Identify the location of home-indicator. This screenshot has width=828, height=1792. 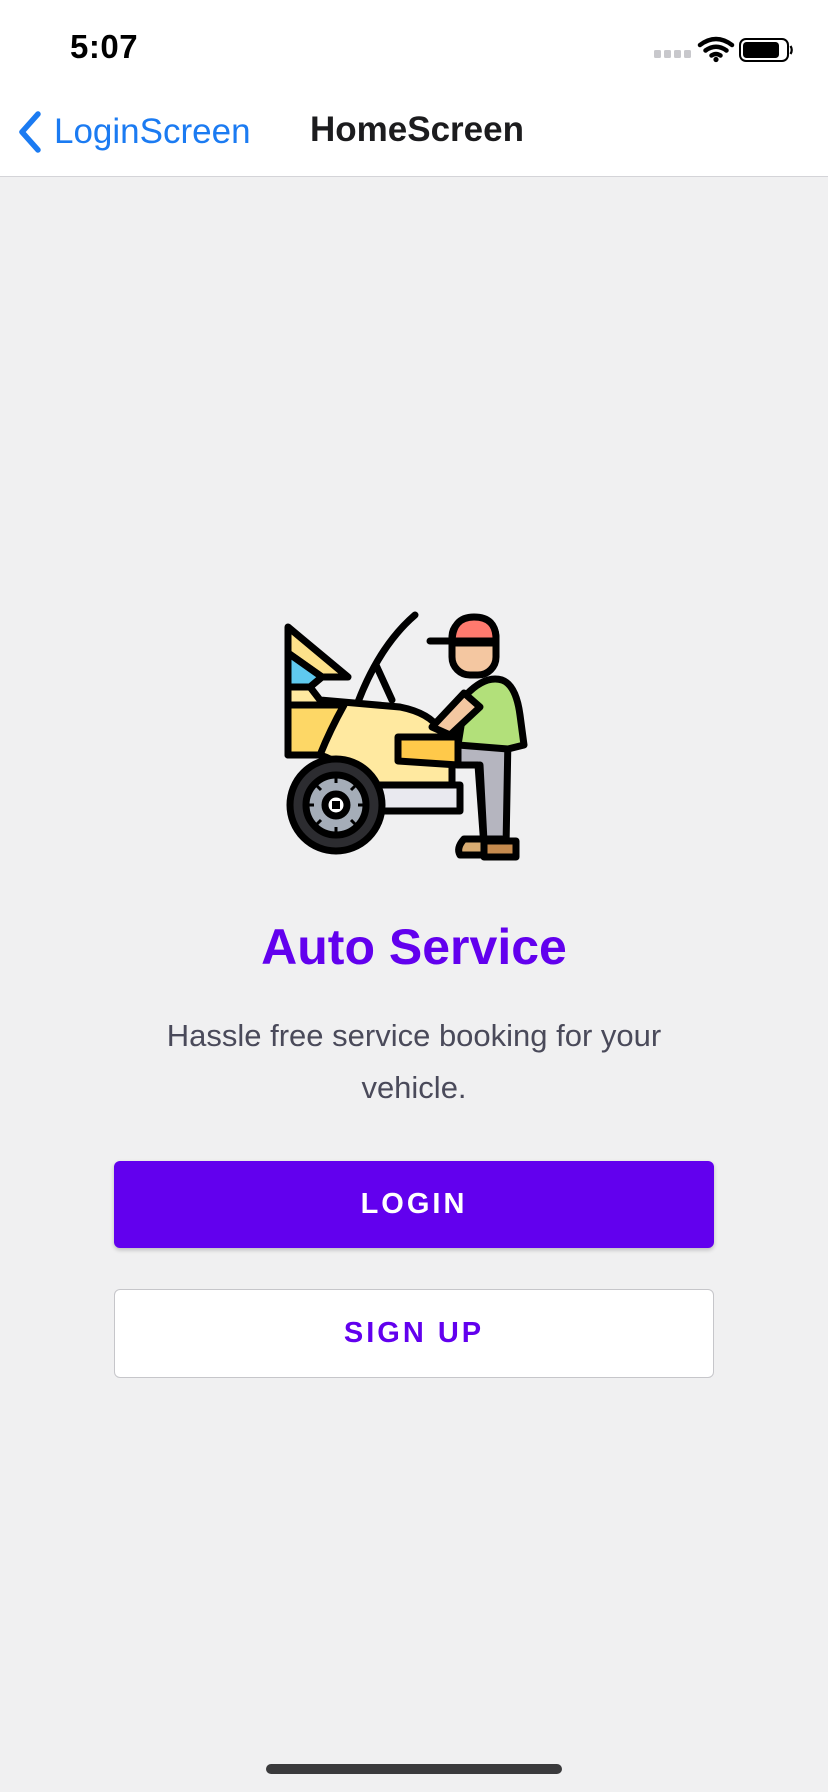
(414, 1769).